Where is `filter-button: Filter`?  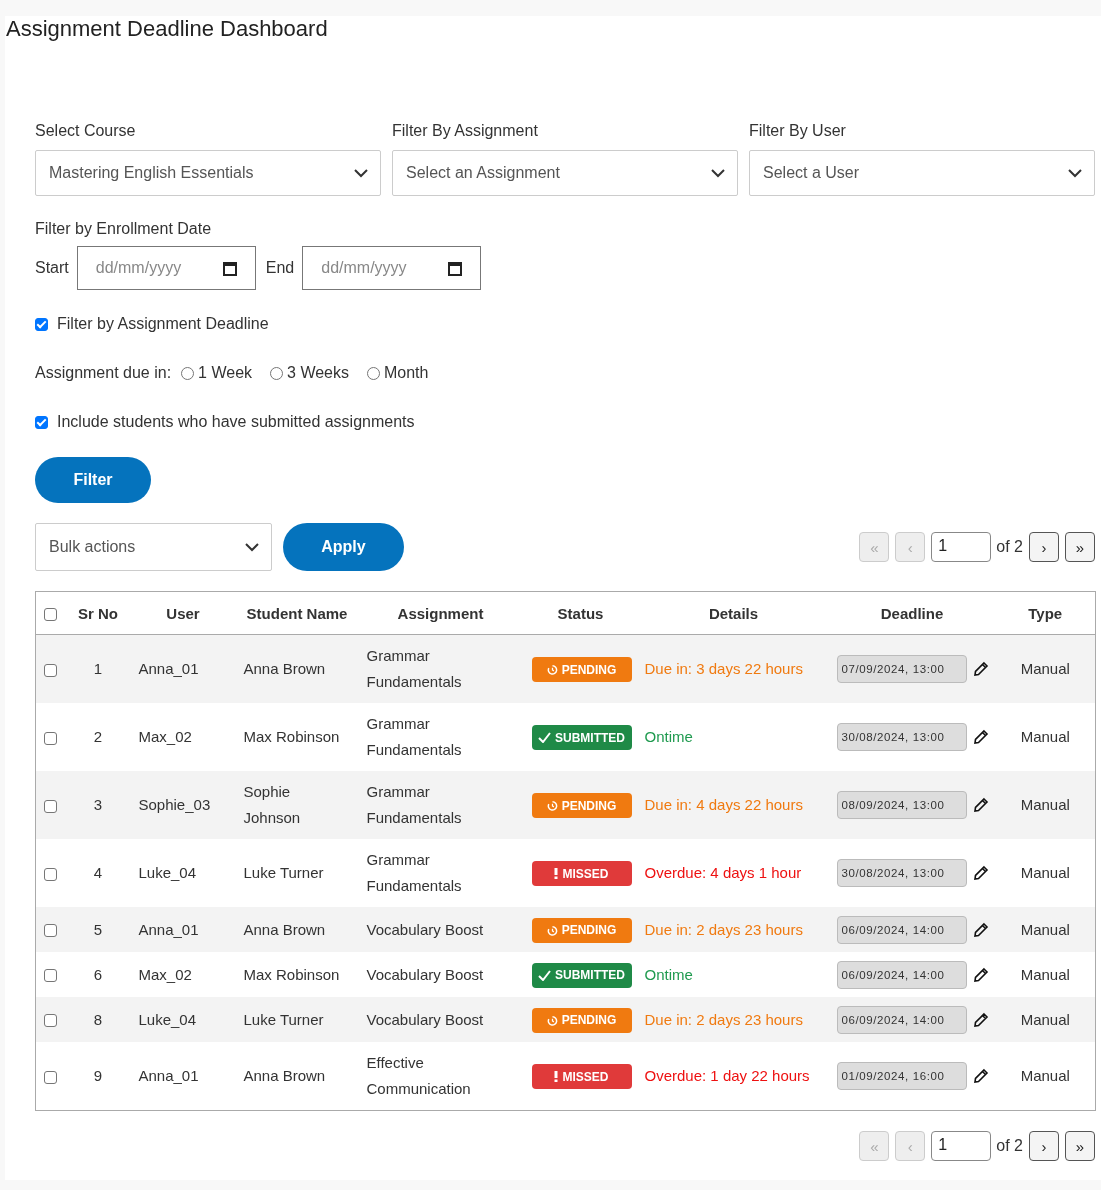 filter-button: Filter is located at coordinates (93, 480).